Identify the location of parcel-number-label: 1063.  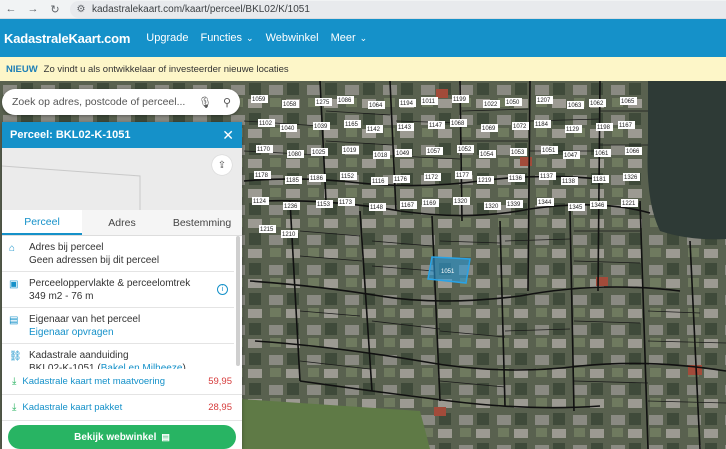
(575, 105).